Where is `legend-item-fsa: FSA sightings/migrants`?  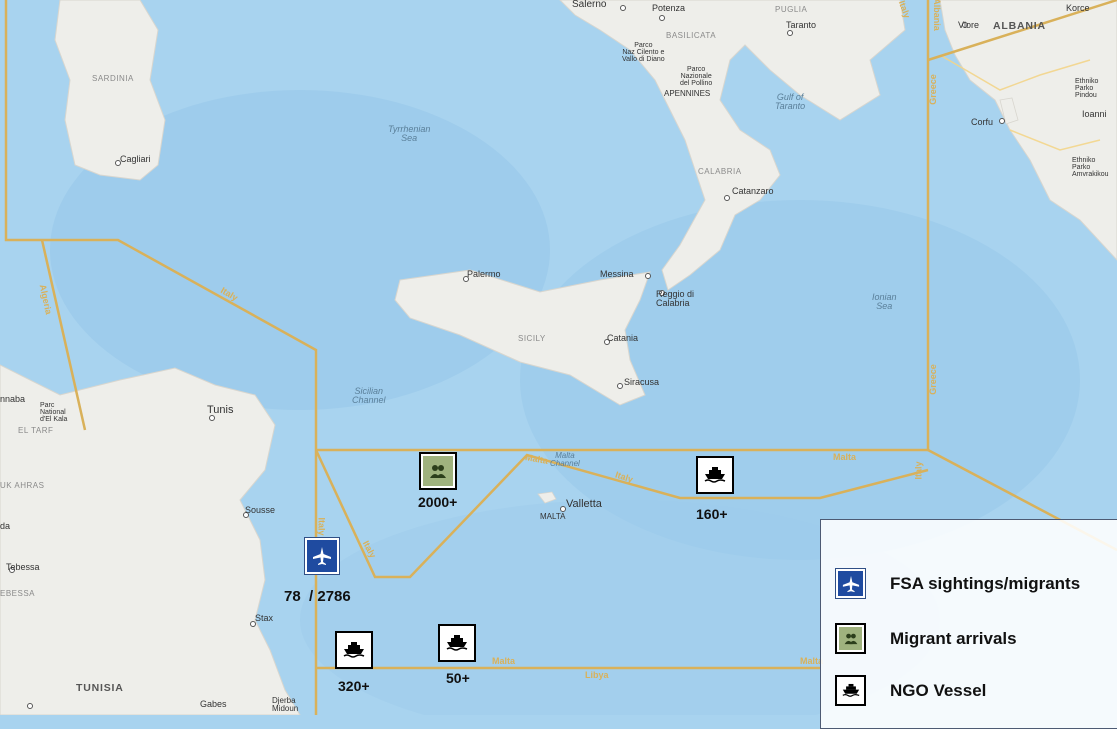 legend-item-fsa: FSA sightings/migrants is located at coordinates (957, 583).